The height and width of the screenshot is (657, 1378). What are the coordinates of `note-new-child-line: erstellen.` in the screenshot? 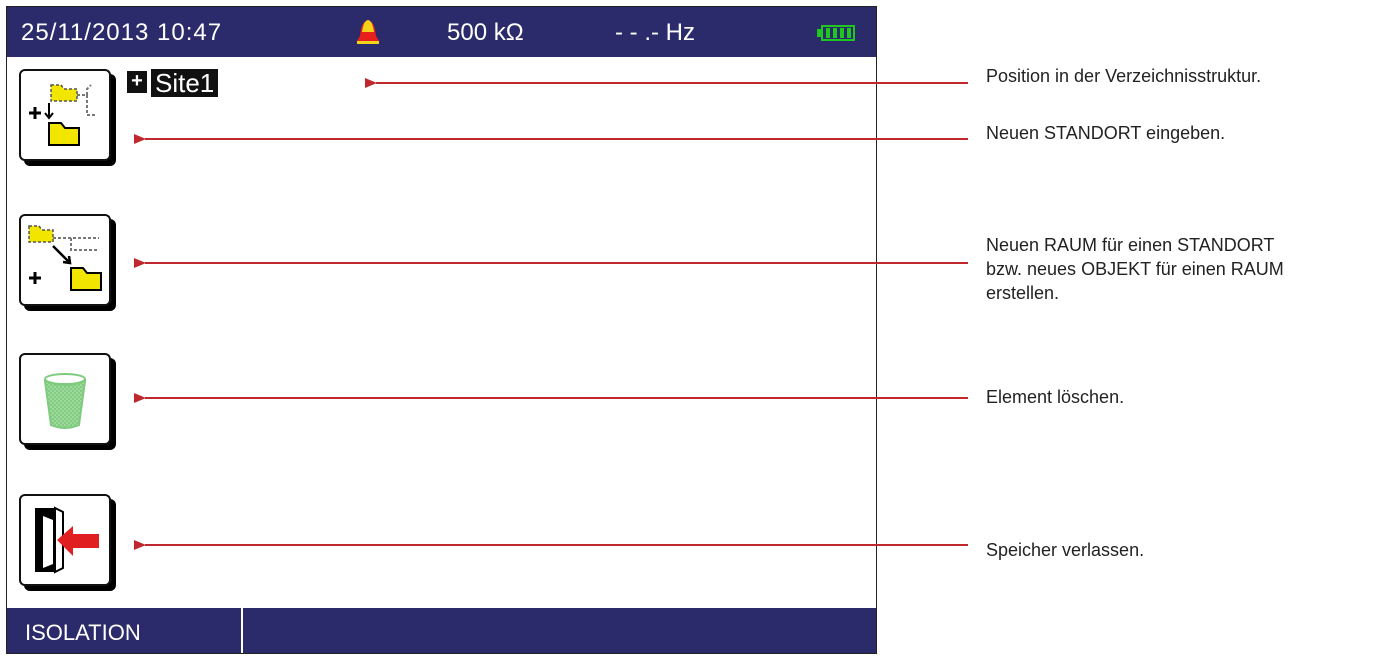 It's located at (1023, 293).